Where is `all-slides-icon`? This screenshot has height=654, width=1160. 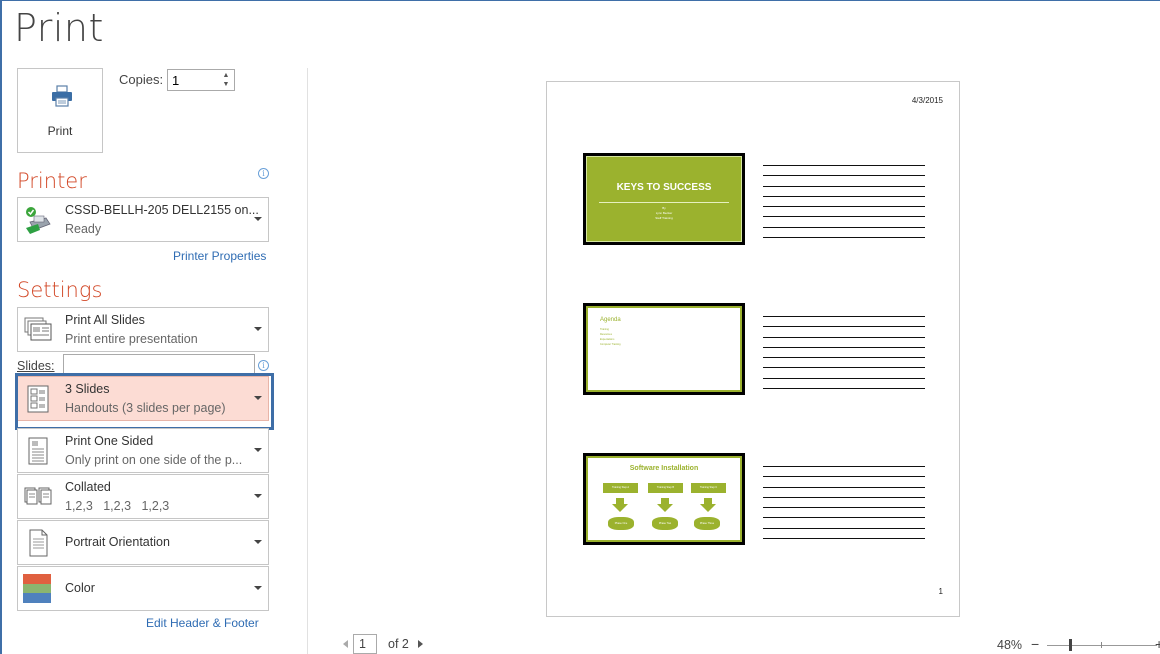
all-slides-icon is located at coordinates (38, 329).